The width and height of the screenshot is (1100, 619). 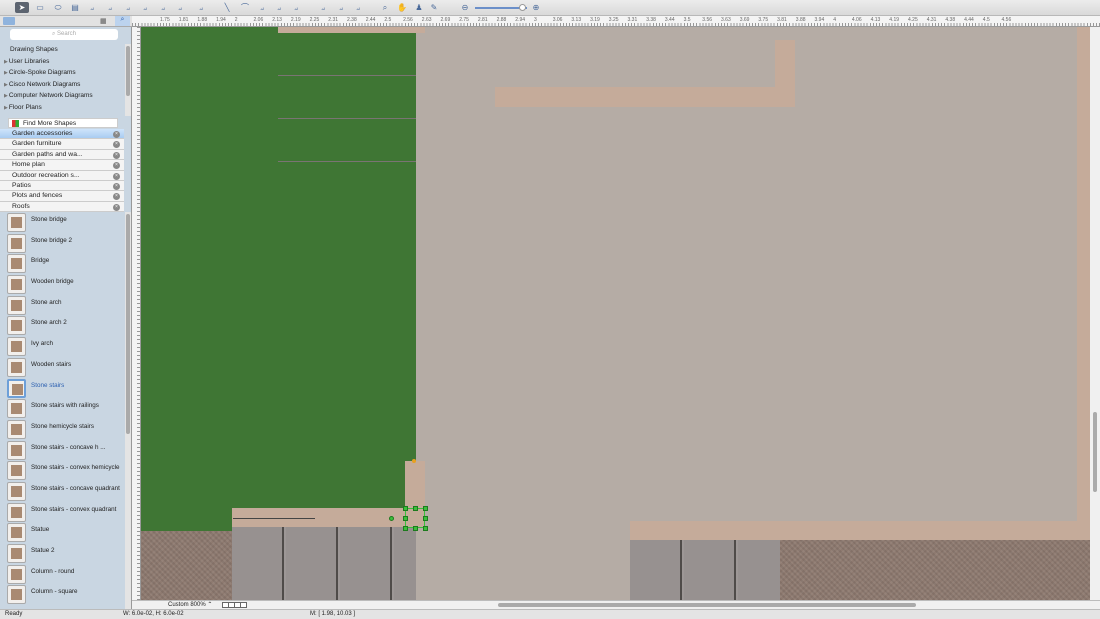 I want to click on tree-item: Drawing Shapes, so click(x=62, y=50).